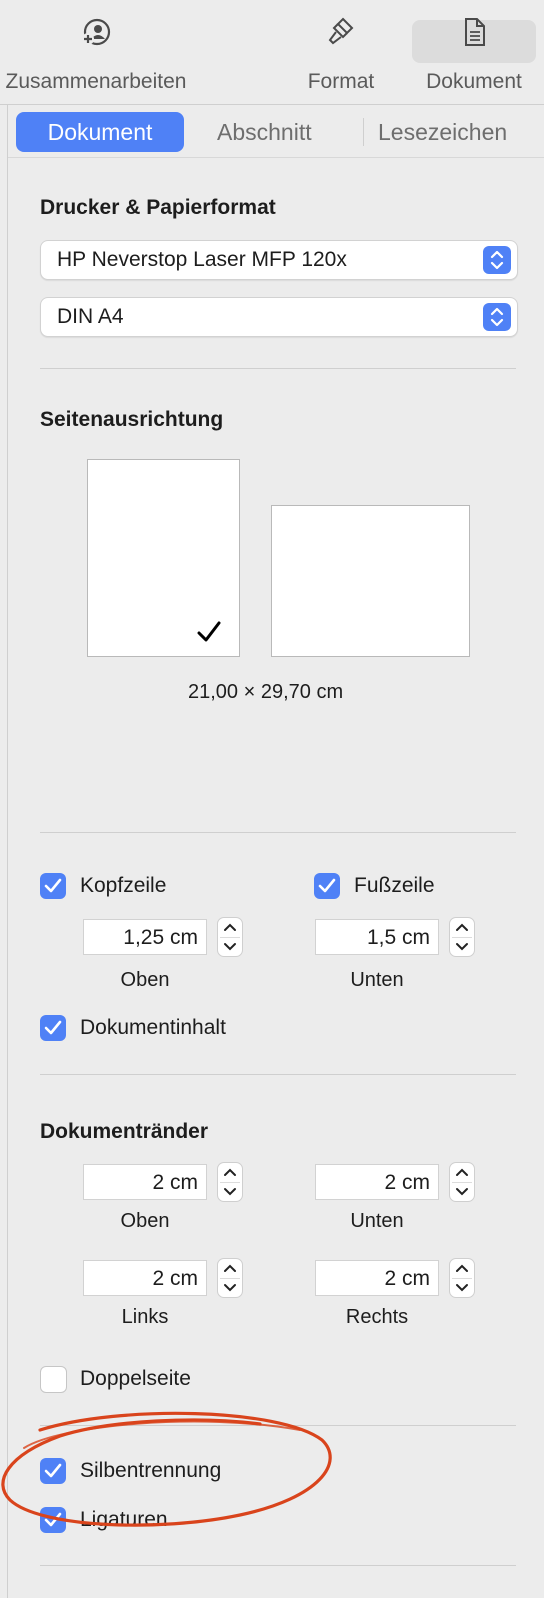  I want to click on margin-bottom-stepper, so click(462, 1182).